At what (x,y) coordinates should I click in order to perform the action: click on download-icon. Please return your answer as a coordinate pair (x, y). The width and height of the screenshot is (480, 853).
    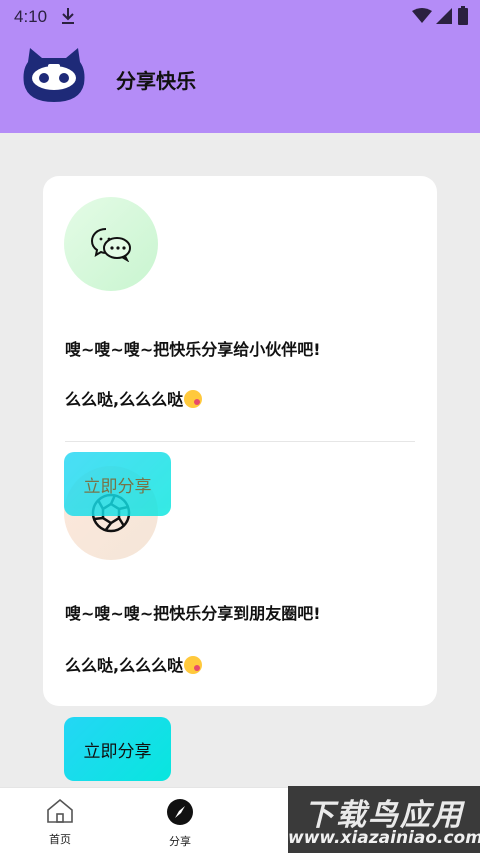
    Looking at the image, I should click on (68, 18).